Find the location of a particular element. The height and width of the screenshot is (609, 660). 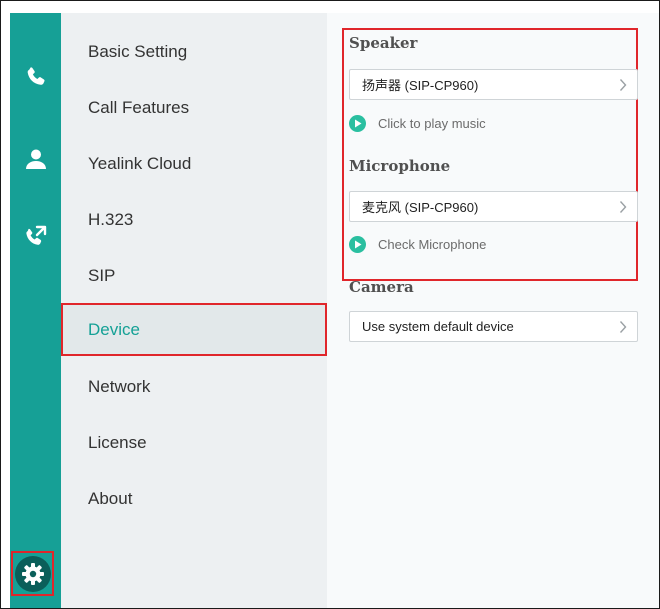

settings-button is located at coordinates (32, 573).